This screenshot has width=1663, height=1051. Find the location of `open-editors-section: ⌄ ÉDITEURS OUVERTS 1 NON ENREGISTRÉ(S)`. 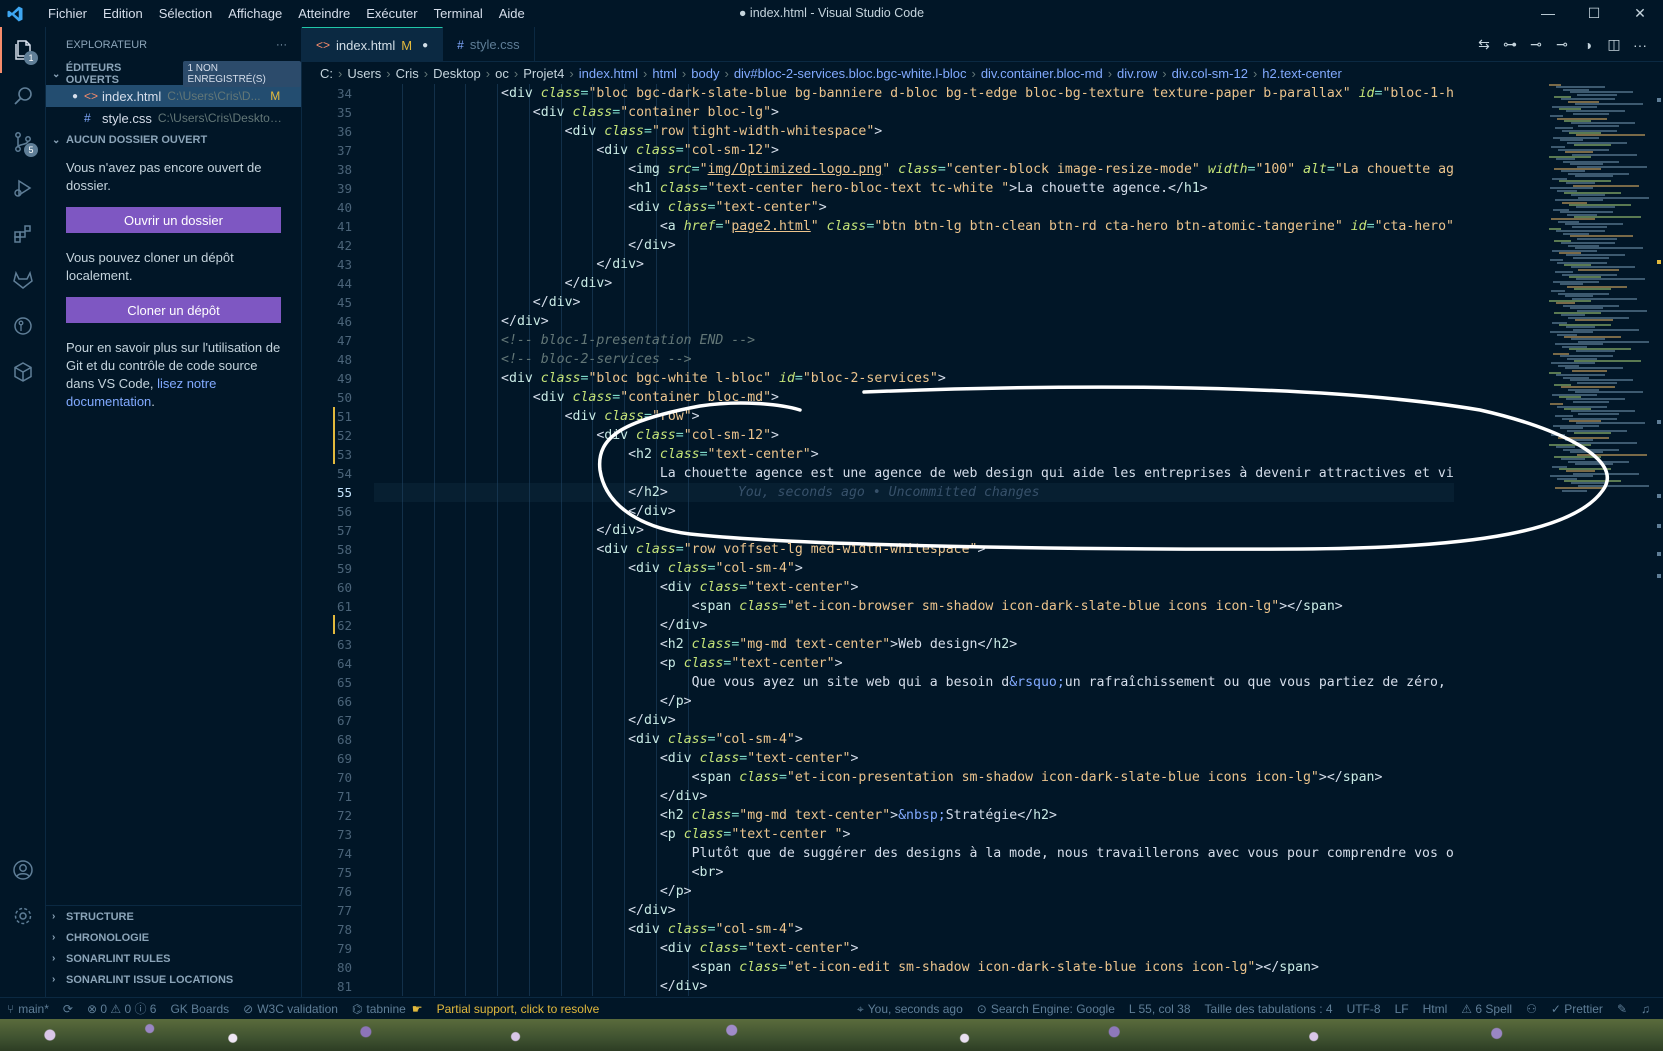

open-editors-section: ⌄ ÉDITEURS OUVERTS 1 NON ENREGISTRÉ(S) is located at coordinates (173, 74).